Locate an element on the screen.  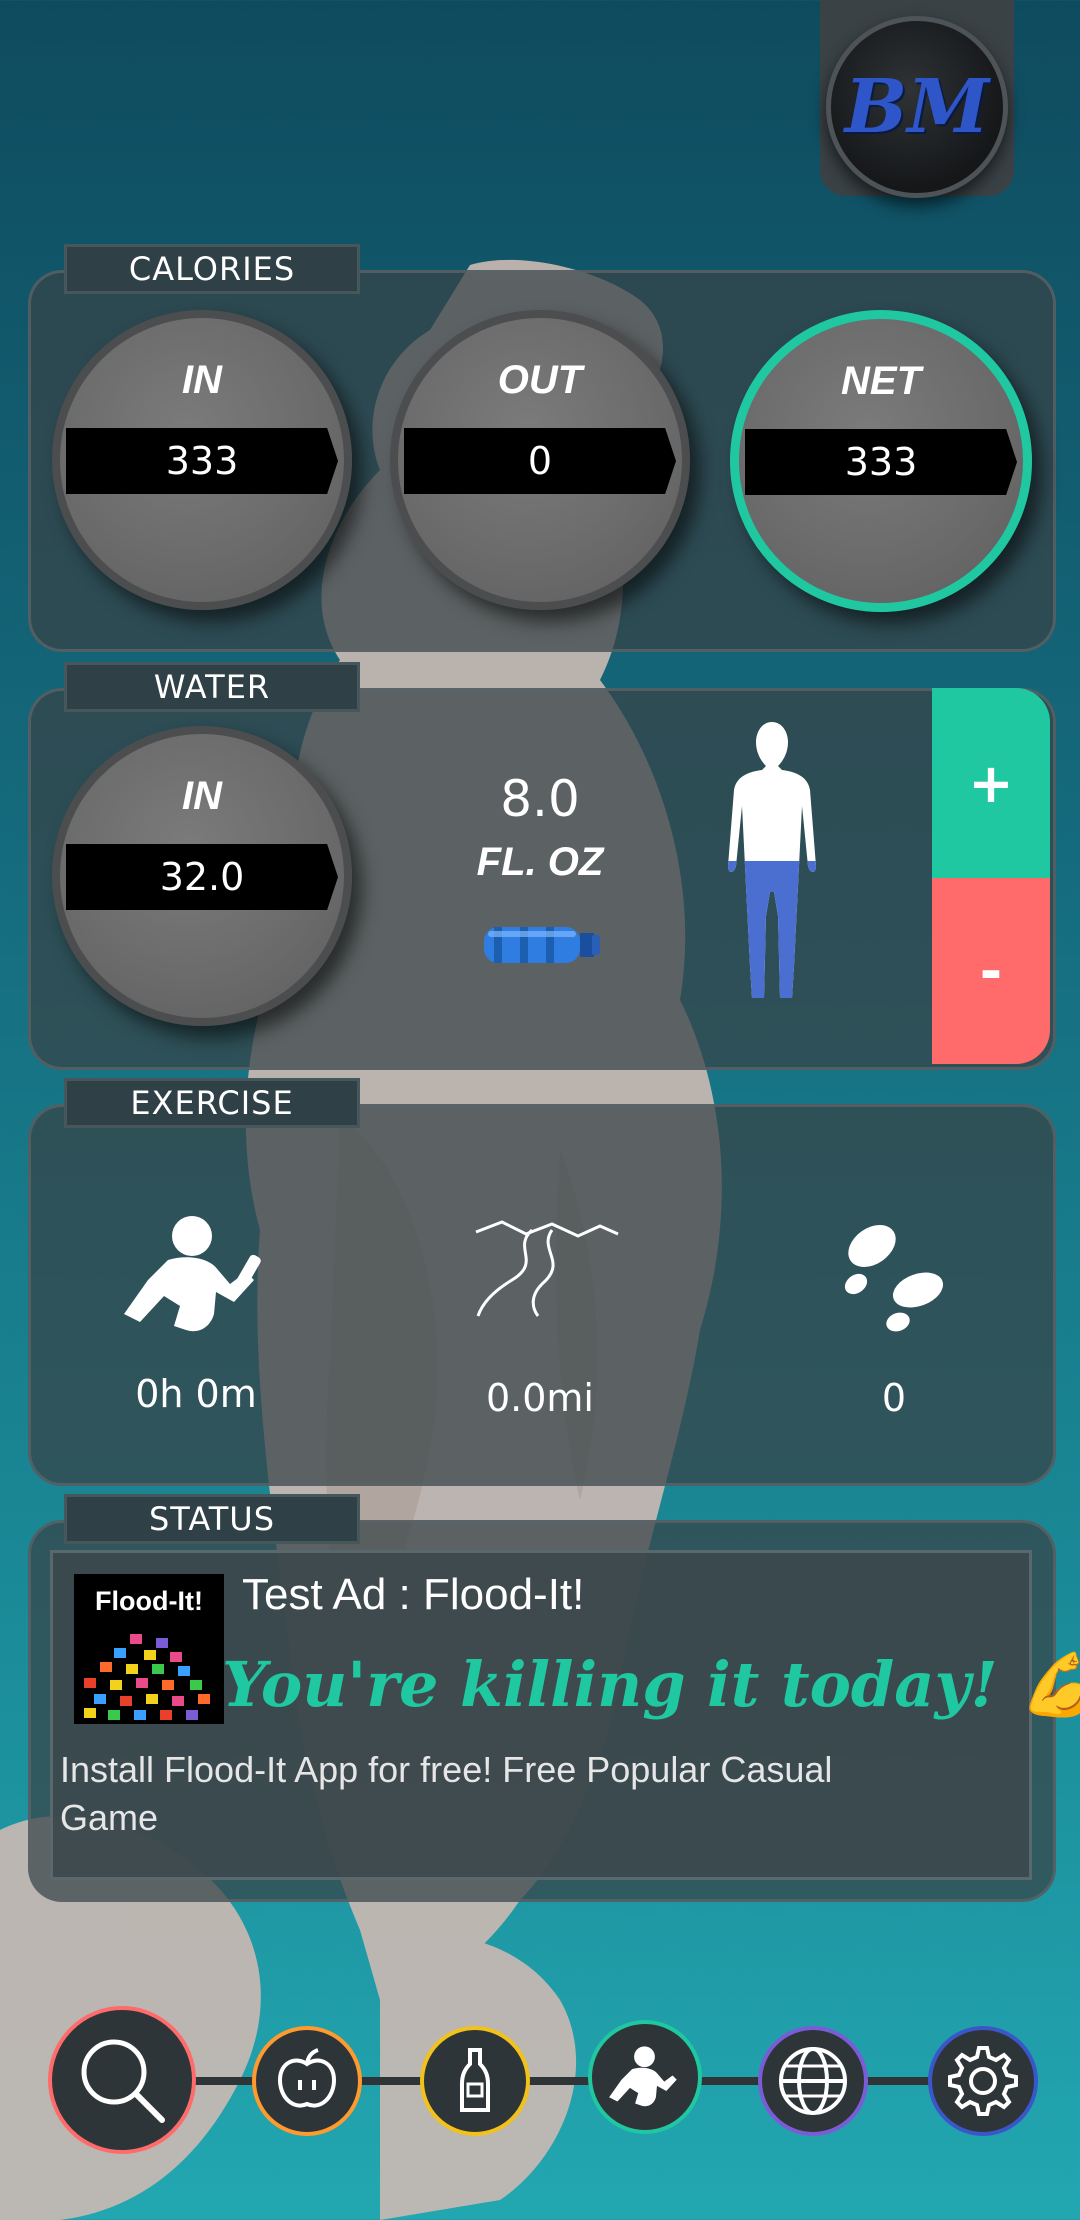
exercise-distance: 0.0mi is located at coordinates (539, 1398).